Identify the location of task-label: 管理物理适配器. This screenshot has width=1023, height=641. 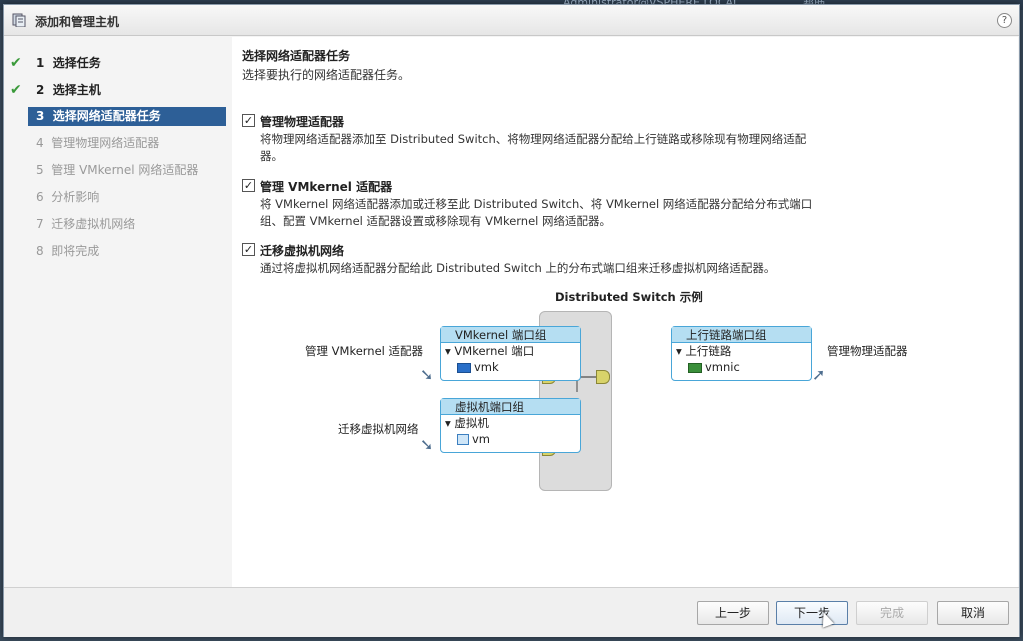
(302, 122).